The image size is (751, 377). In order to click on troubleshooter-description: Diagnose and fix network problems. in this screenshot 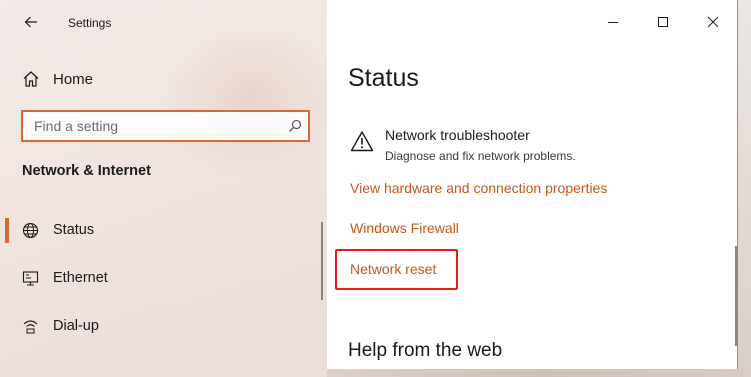, I will do `click(480, 156)`.